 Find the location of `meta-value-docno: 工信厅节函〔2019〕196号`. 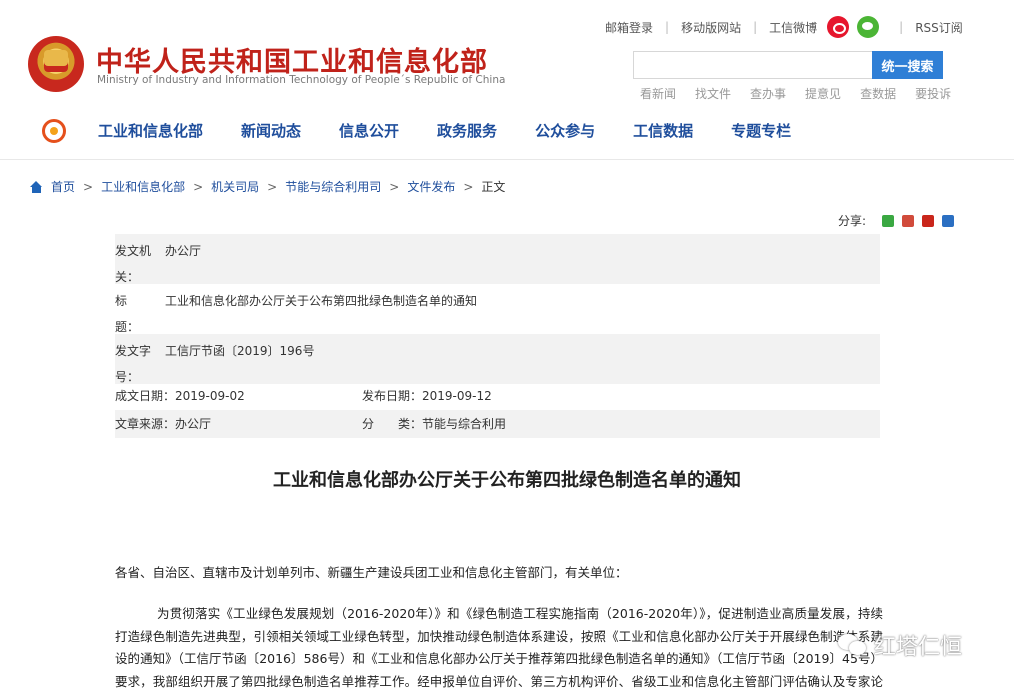

meta-value-docno: 工信厅节函〔2019〕196号 is located at coordinates (240, 351).